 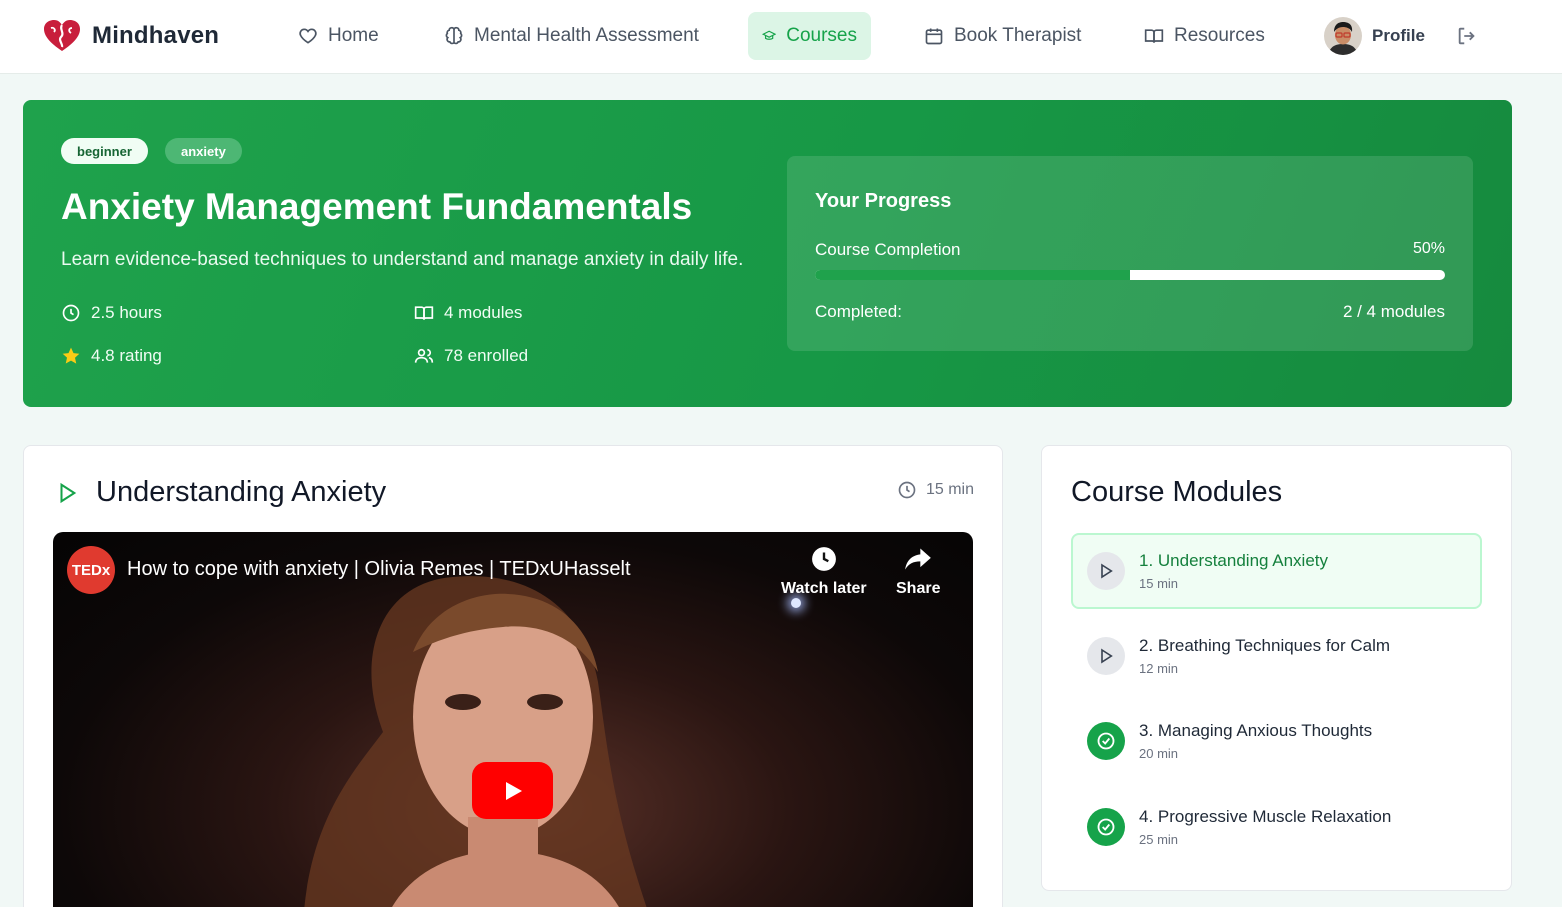 What do you see at coordinates (424, 355) in the screenshot?
I see `users-icon` at bounding box center [424, 355].